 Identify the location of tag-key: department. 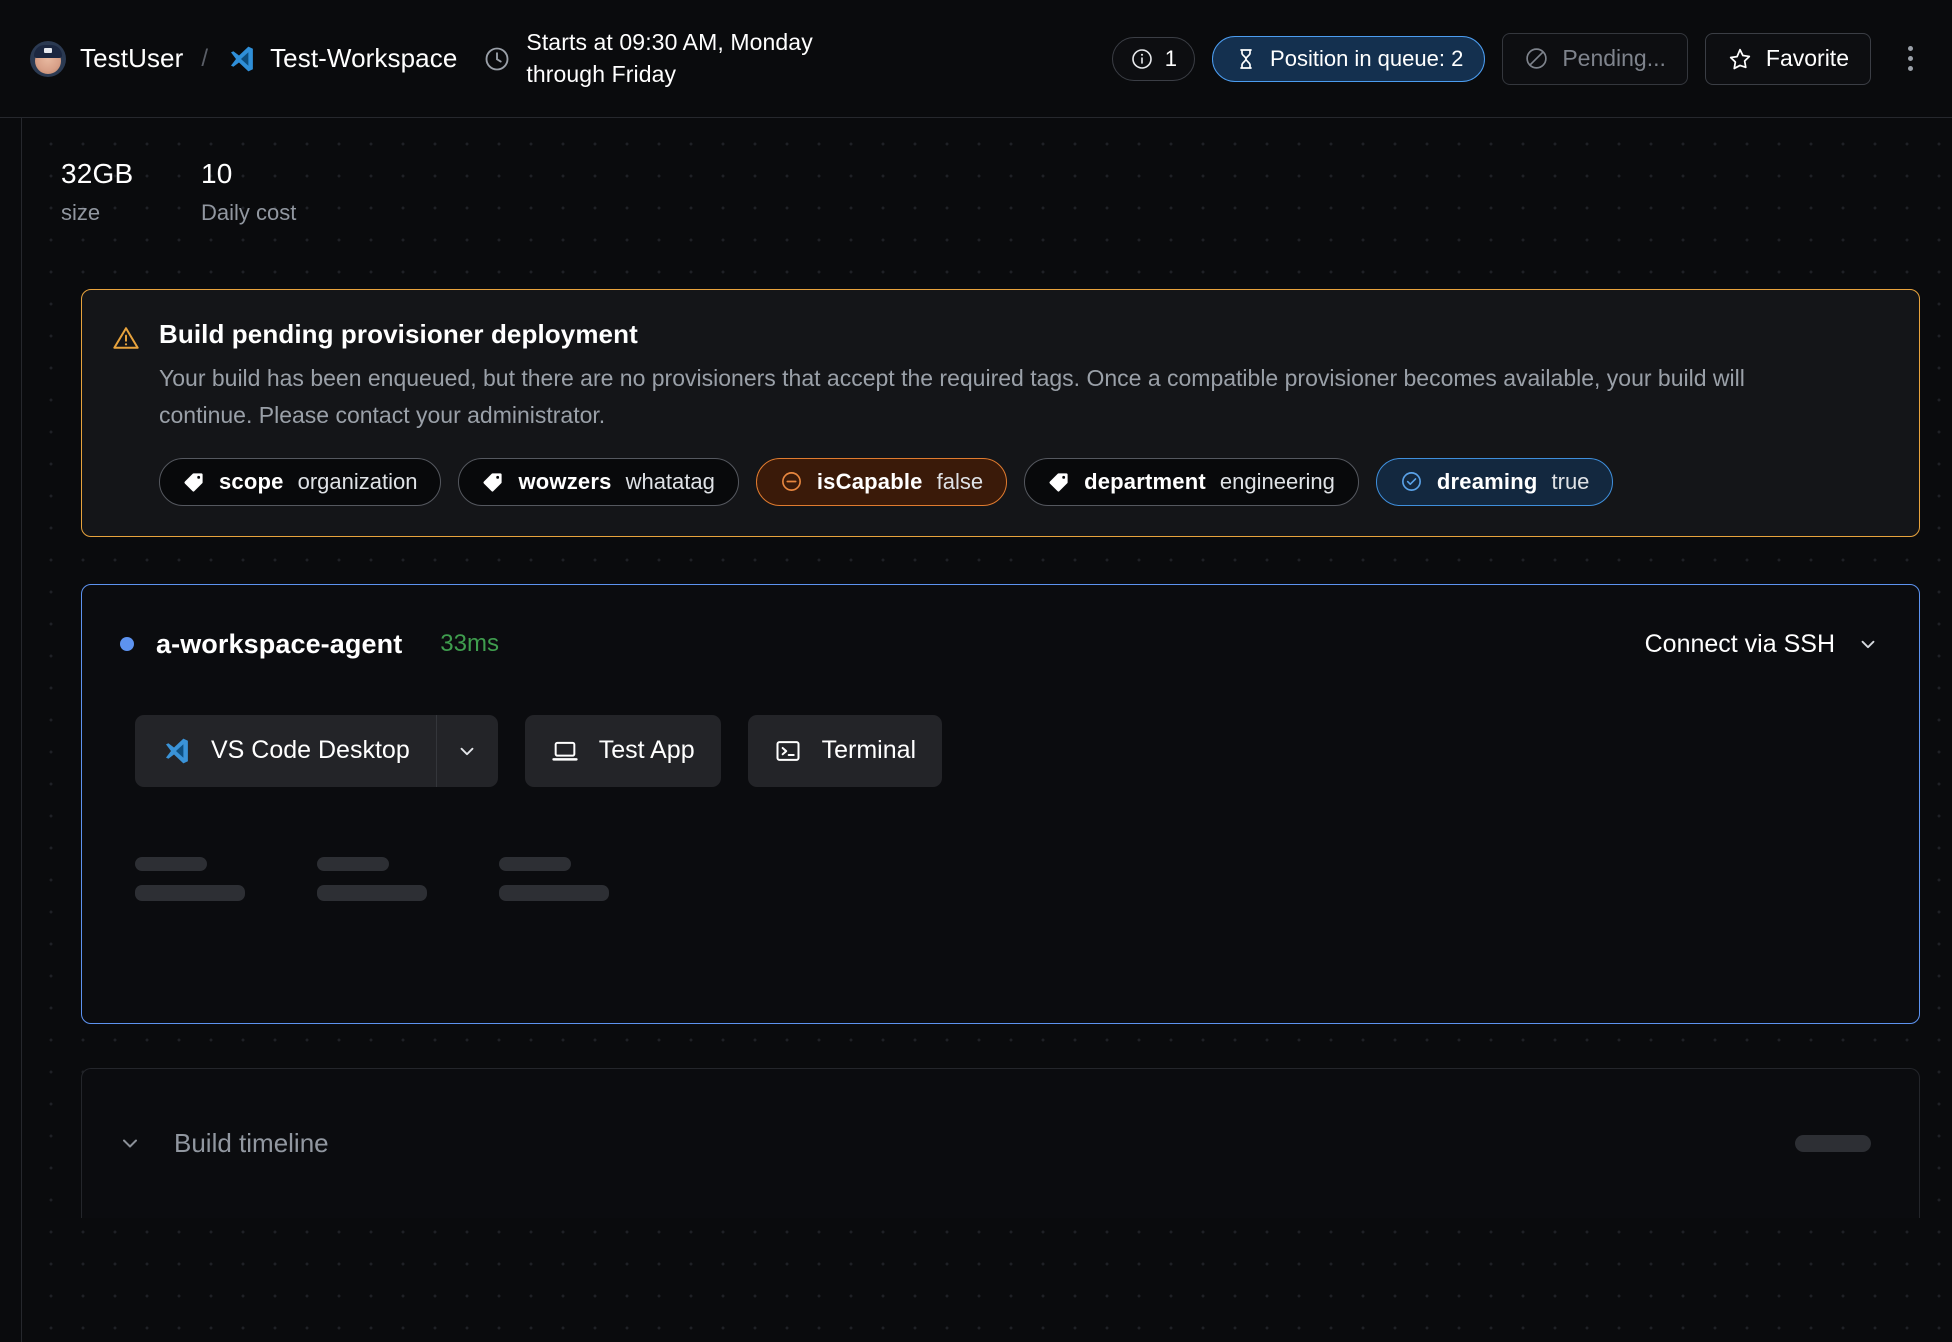
(1145, 481).